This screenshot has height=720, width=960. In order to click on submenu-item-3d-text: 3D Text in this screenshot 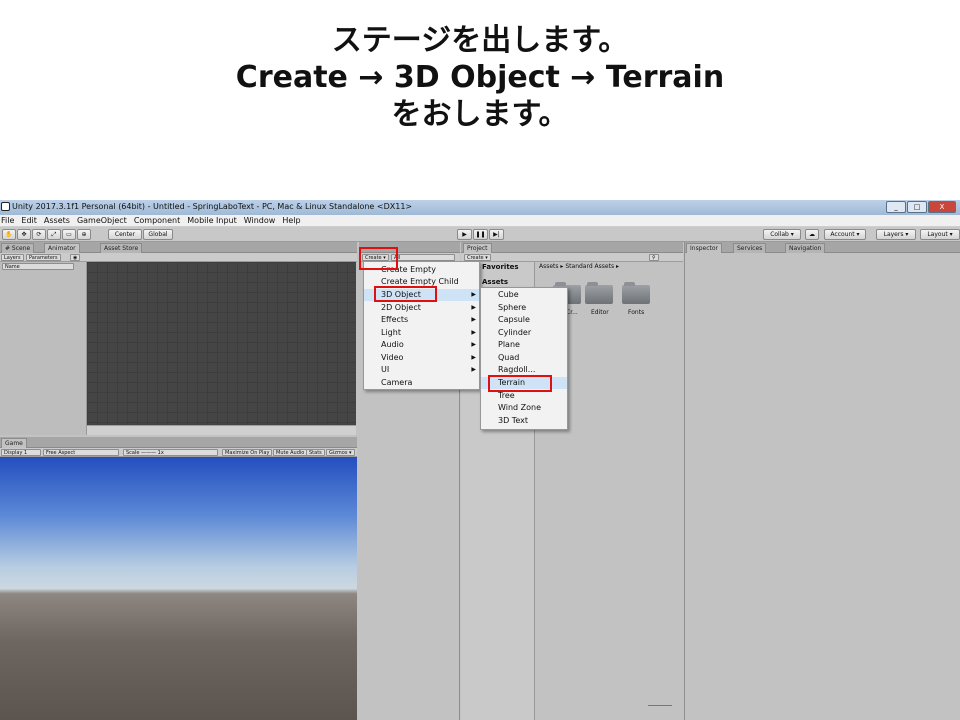, I will do `click(524, 421)`.